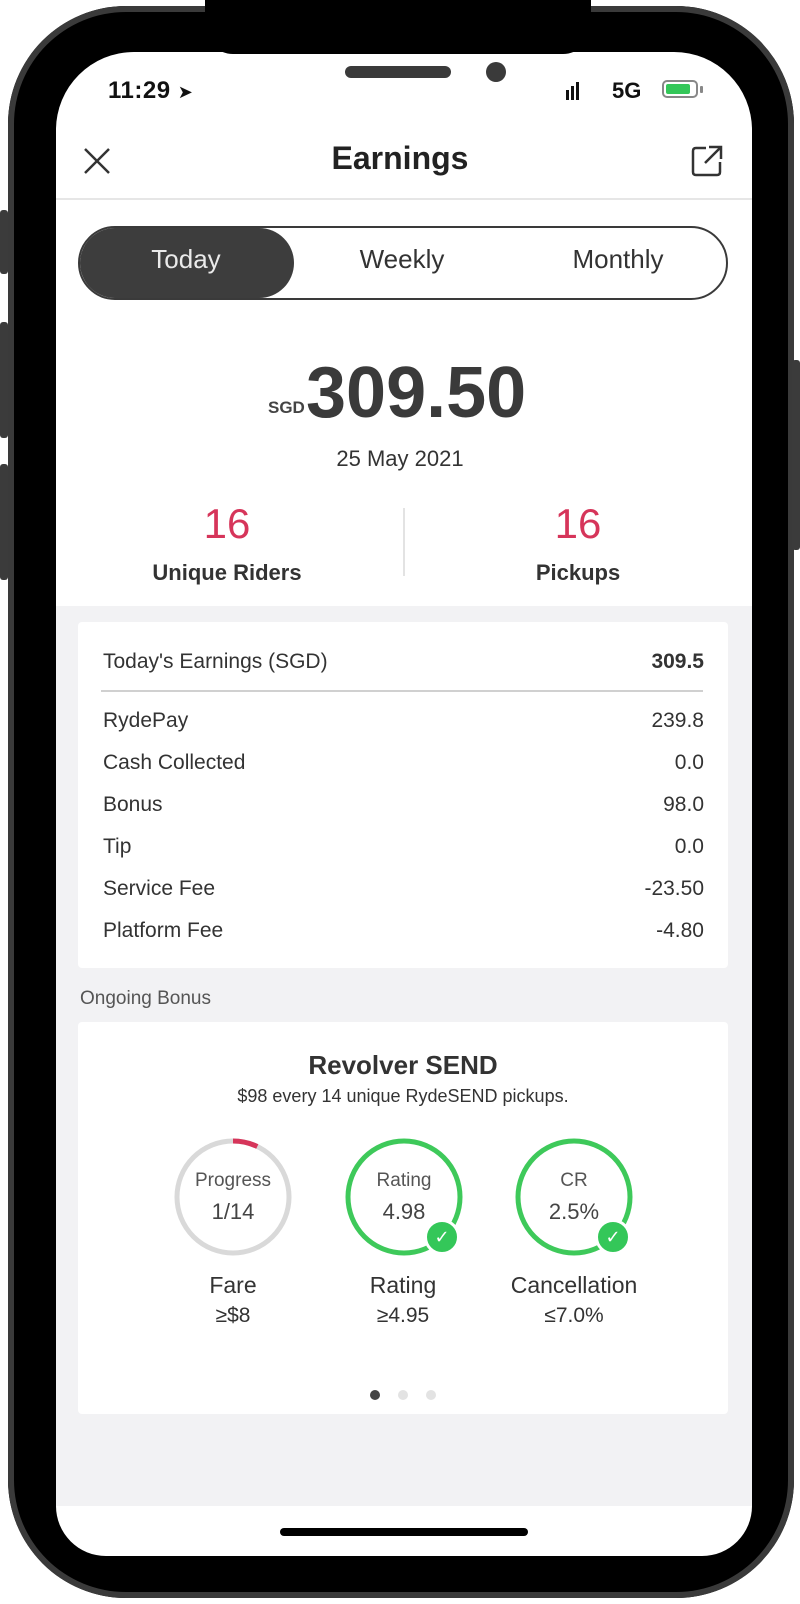  I want to click on bonus-subtitle: $98 every 14 unique RydeSEND pickups., so click(403, 1096).